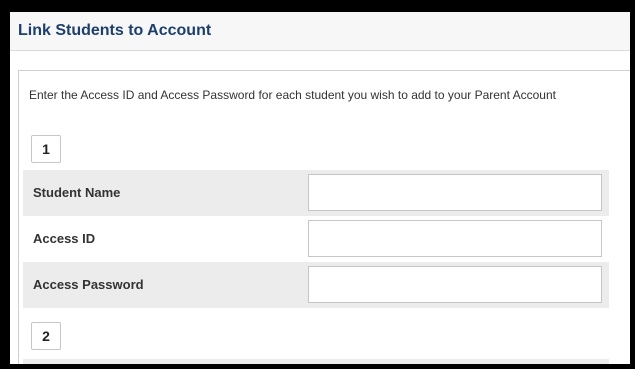 Image resolution: width=635 pixels, height=369 pixels. I want to click on student-name-row, so click(316, 361).